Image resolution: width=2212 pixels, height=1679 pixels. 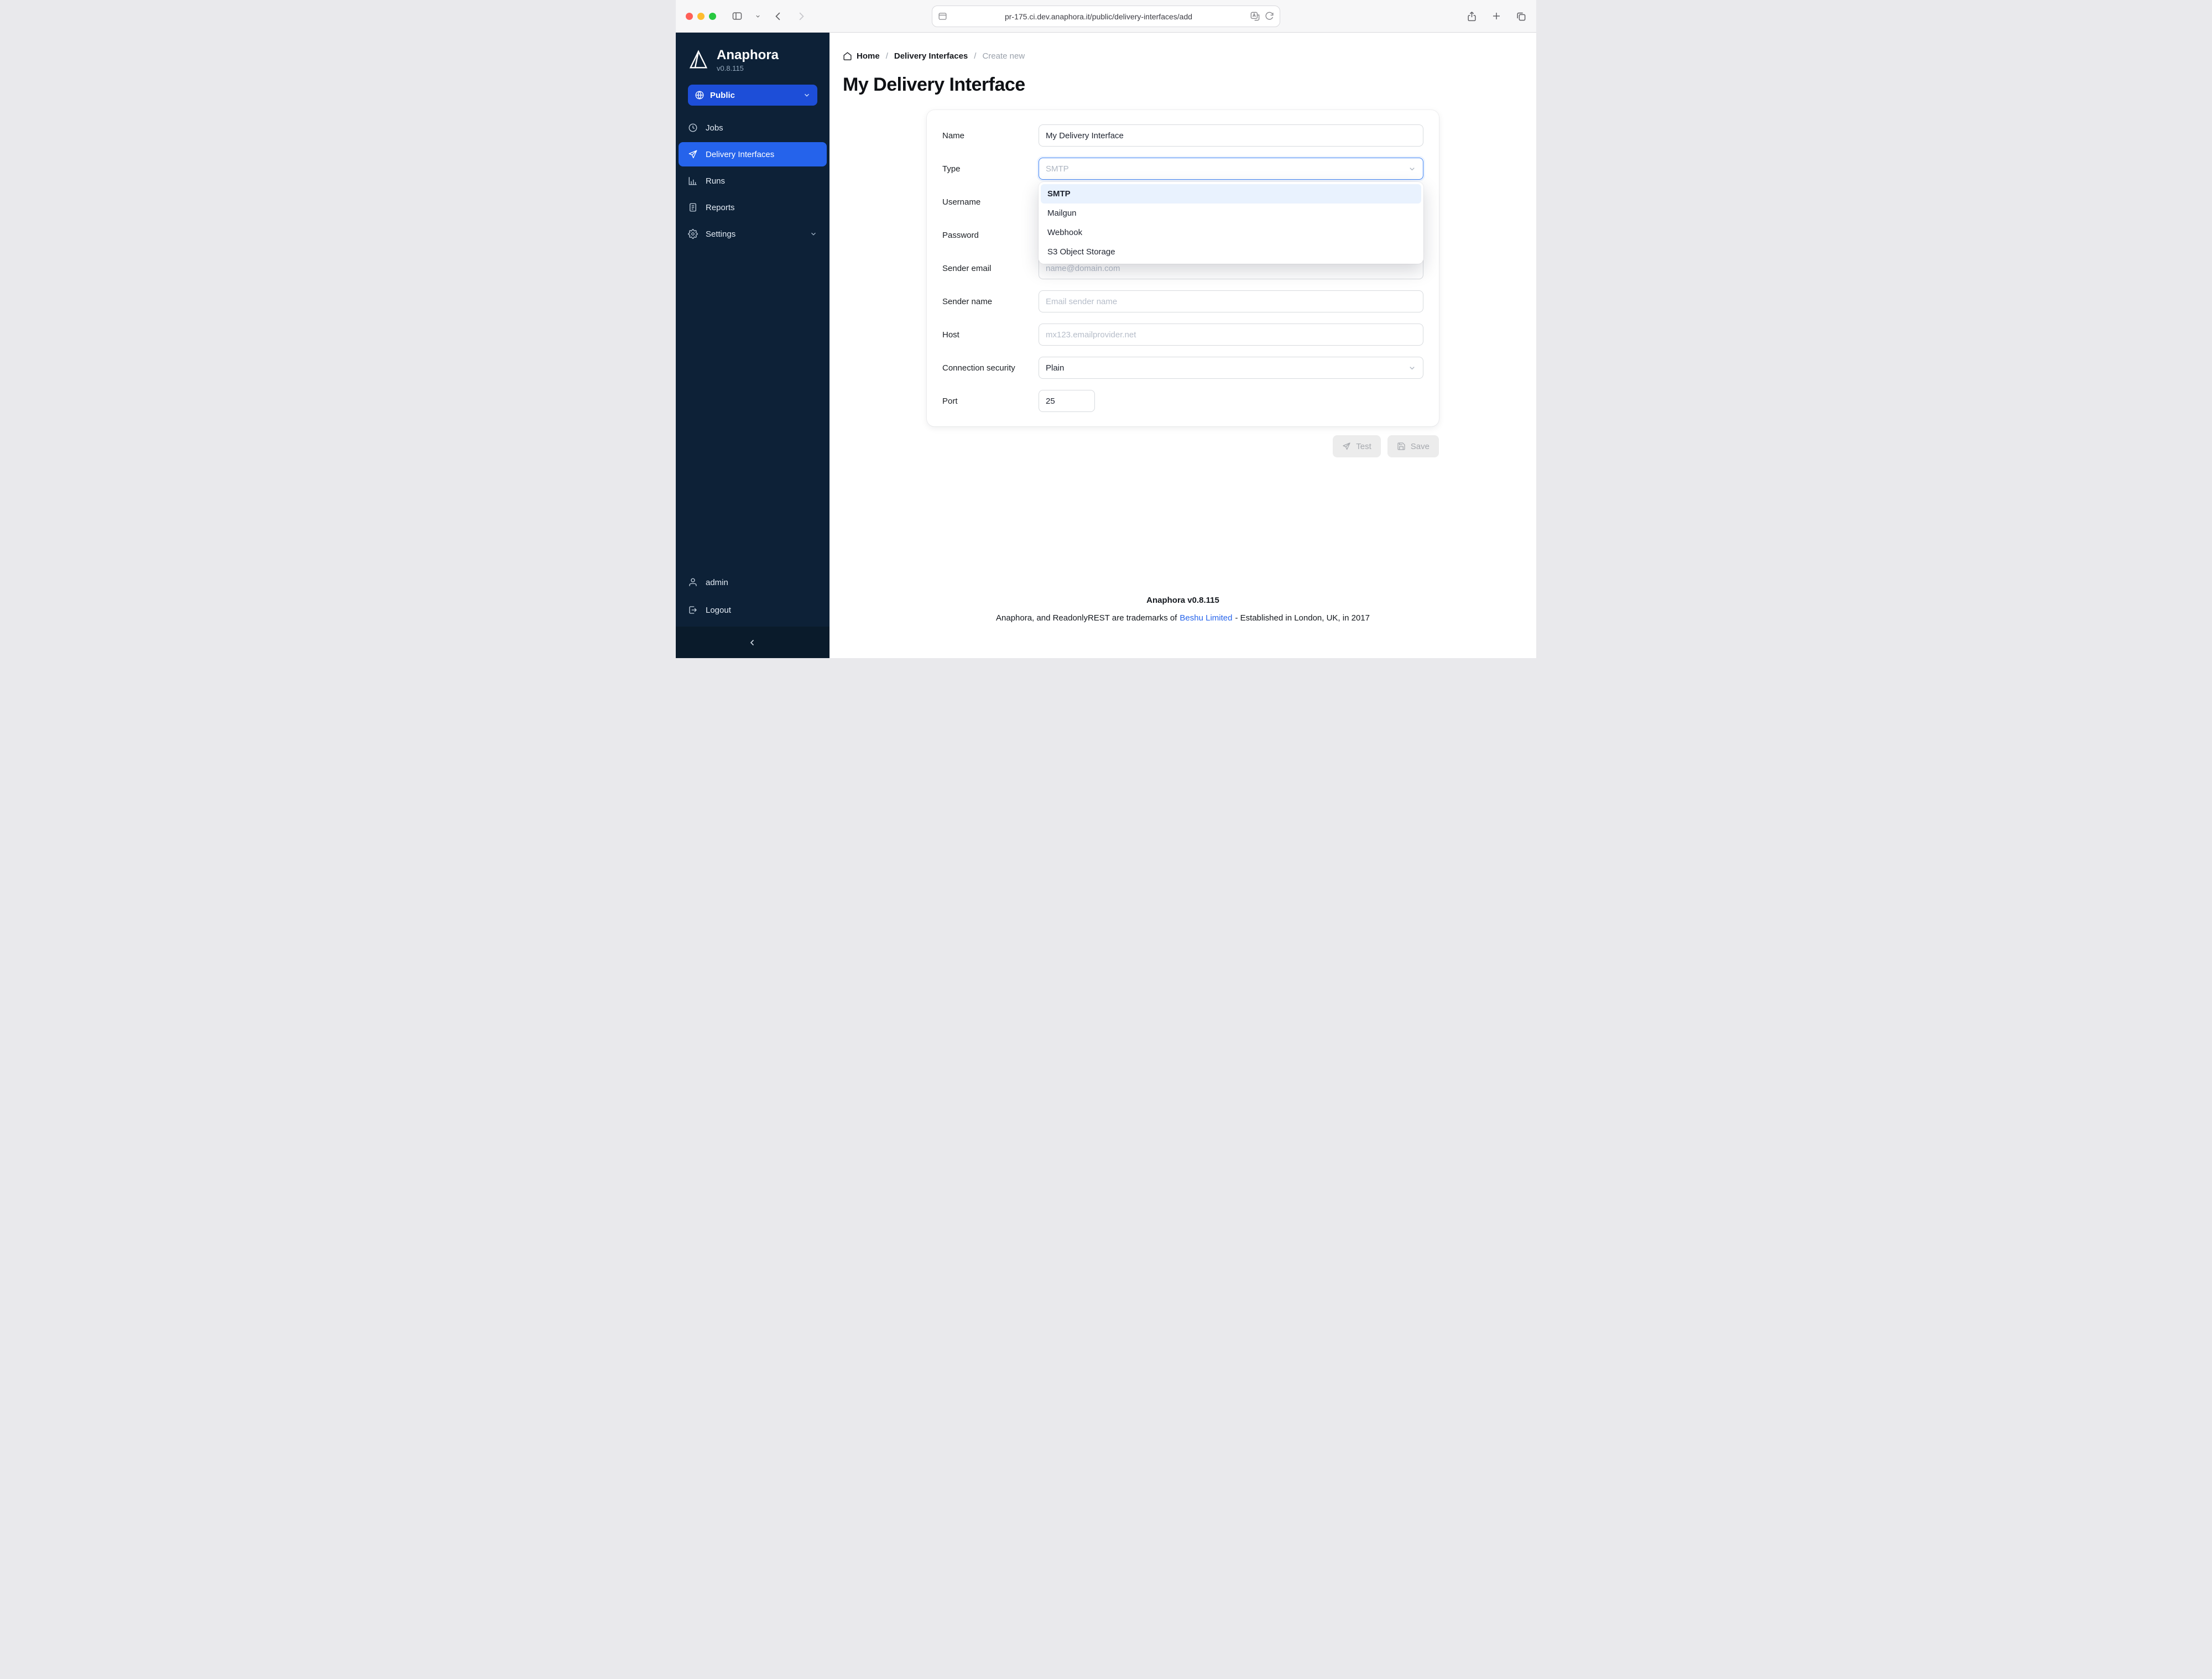 What do you see at coordinates (1255, 16) in the screenshot?
I see `translate-icon` at bounding box center [1255, 16].